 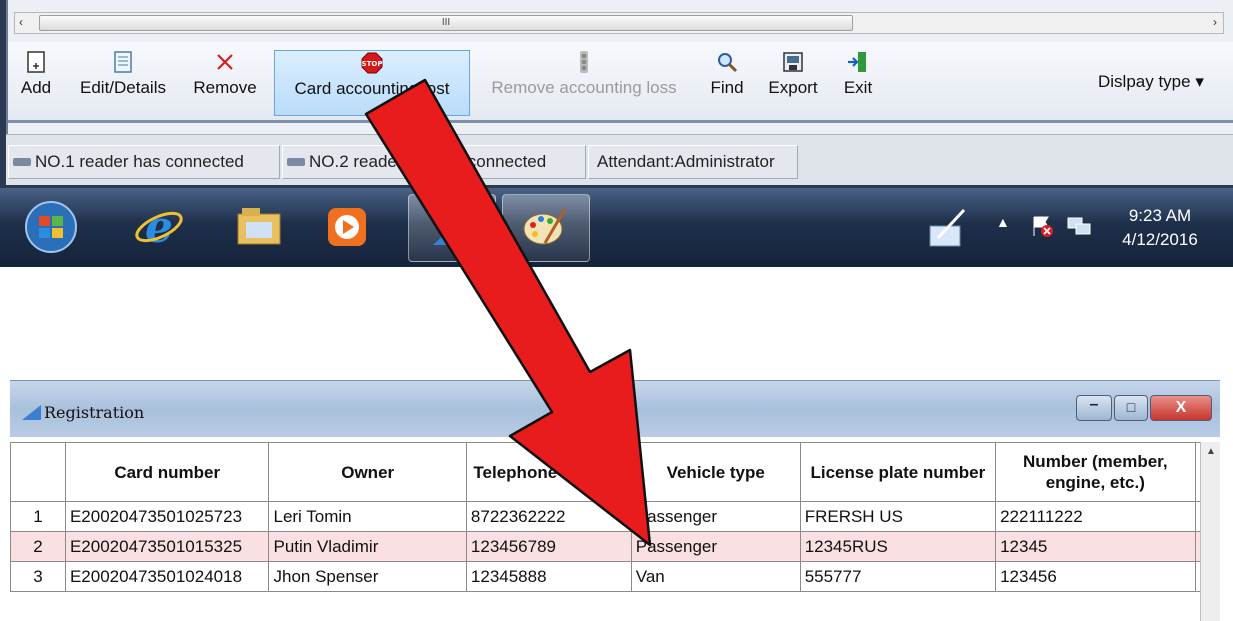 I want to click on clock-time: 9:23 AM, so click(x=1160, y=215).